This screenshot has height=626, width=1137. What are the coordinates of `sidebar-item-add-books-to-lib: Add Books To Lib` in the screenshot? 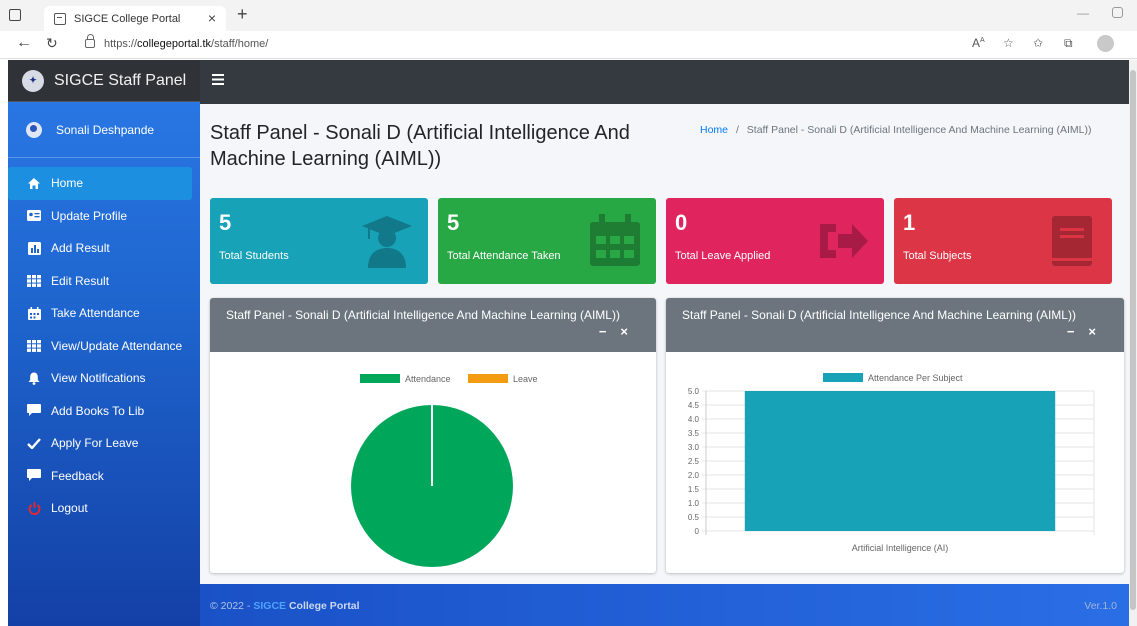 It's located at (104, 411).